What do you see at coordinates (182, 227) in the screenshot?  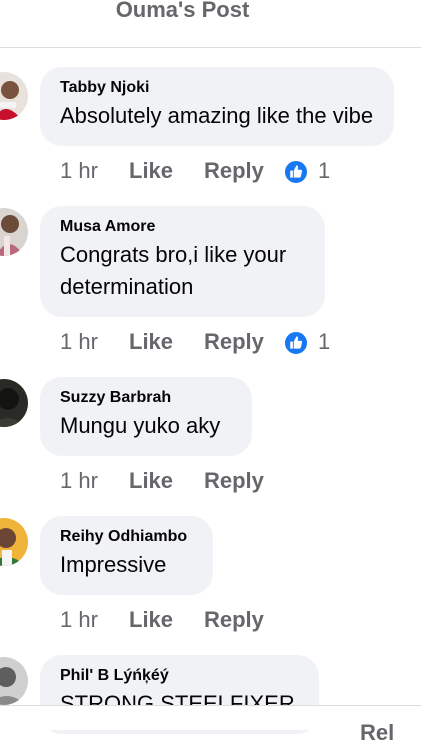 I see `comment-author: Musa Amore` at bounding box center [182, 227].